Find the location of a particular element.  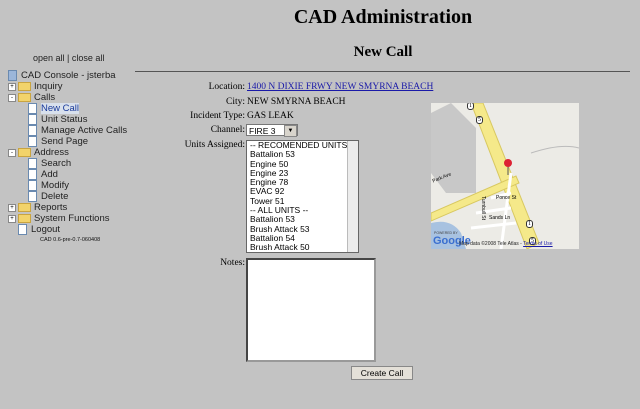

notes-label: Notes: is located at coordinates (232, 263).